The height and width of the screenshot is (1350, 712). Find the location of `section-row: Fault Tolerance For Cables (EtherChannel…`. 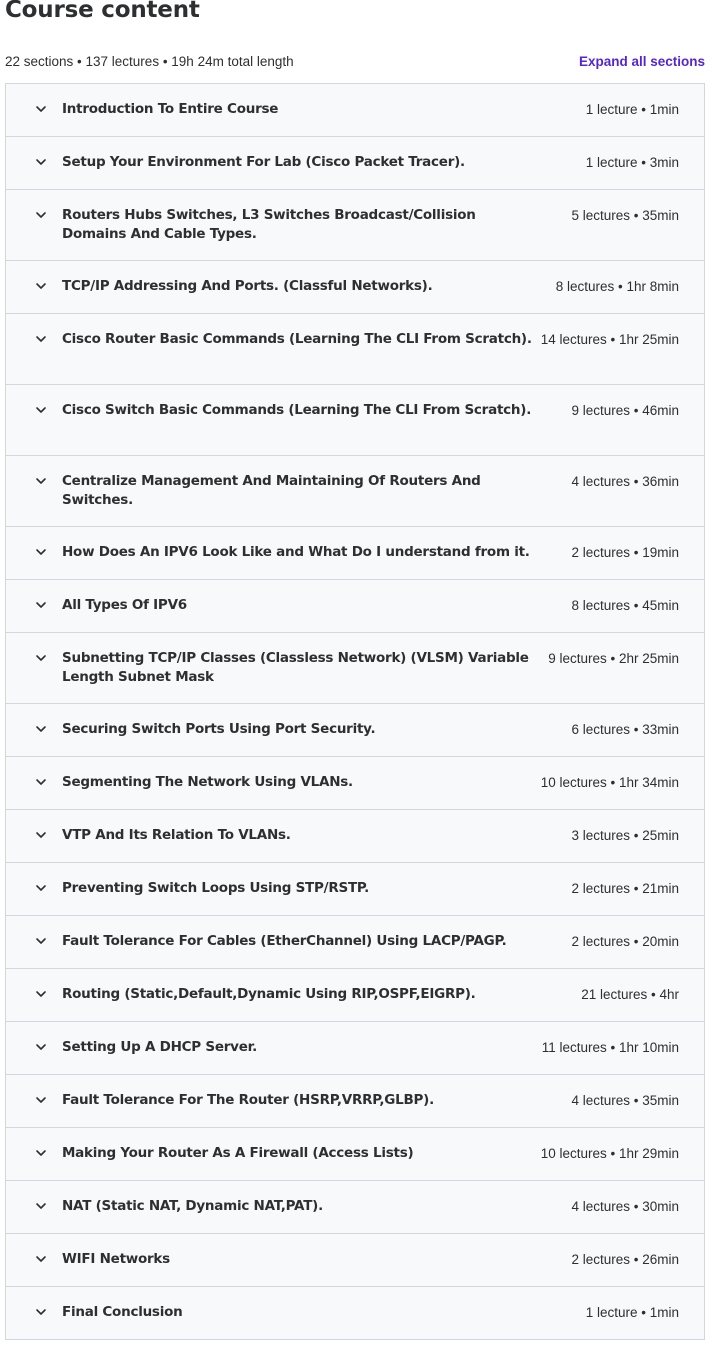

section-row: Fault Tolerance For Cables (EtherChannel… is located at coordinates (355, 942).